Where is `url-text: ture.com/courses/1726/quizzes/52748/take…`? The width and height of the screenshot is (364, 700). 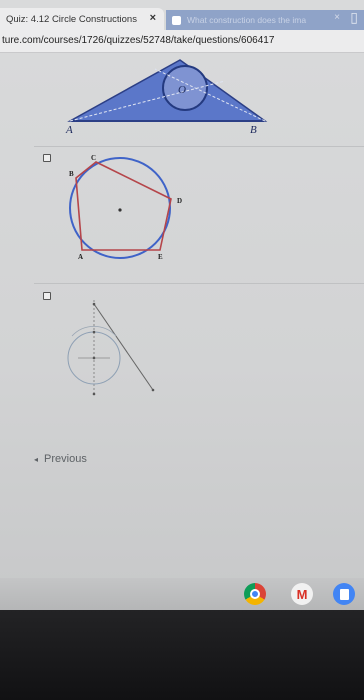 url-text: ture.com/courses/1726/quizzes/52748/take… is located at coordinates (138, 40).